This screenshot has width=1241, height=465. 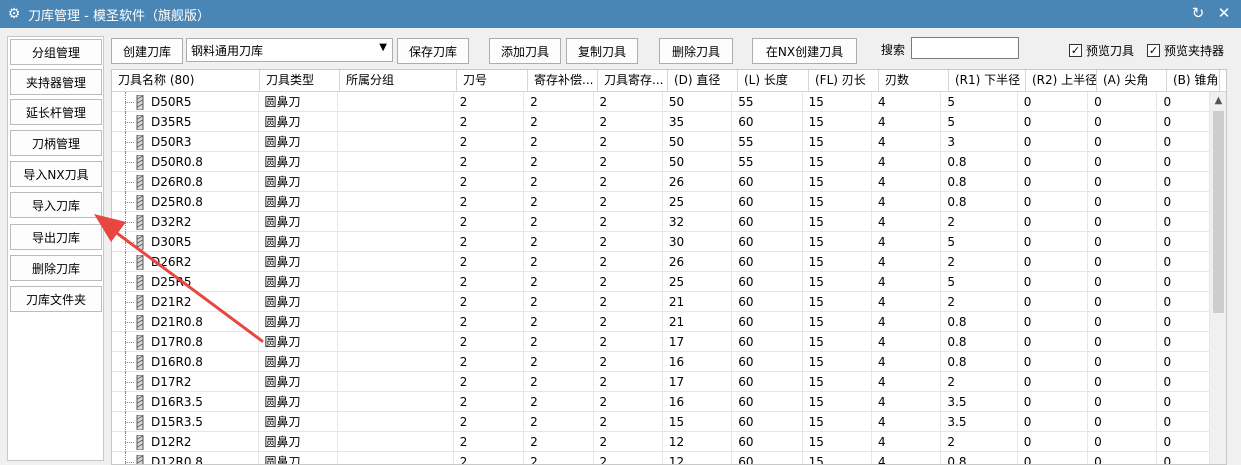 What do you see at coordinates (767, 162) in the screenshot?
I see `table-cell: 55` at bounding box center [767, 162].